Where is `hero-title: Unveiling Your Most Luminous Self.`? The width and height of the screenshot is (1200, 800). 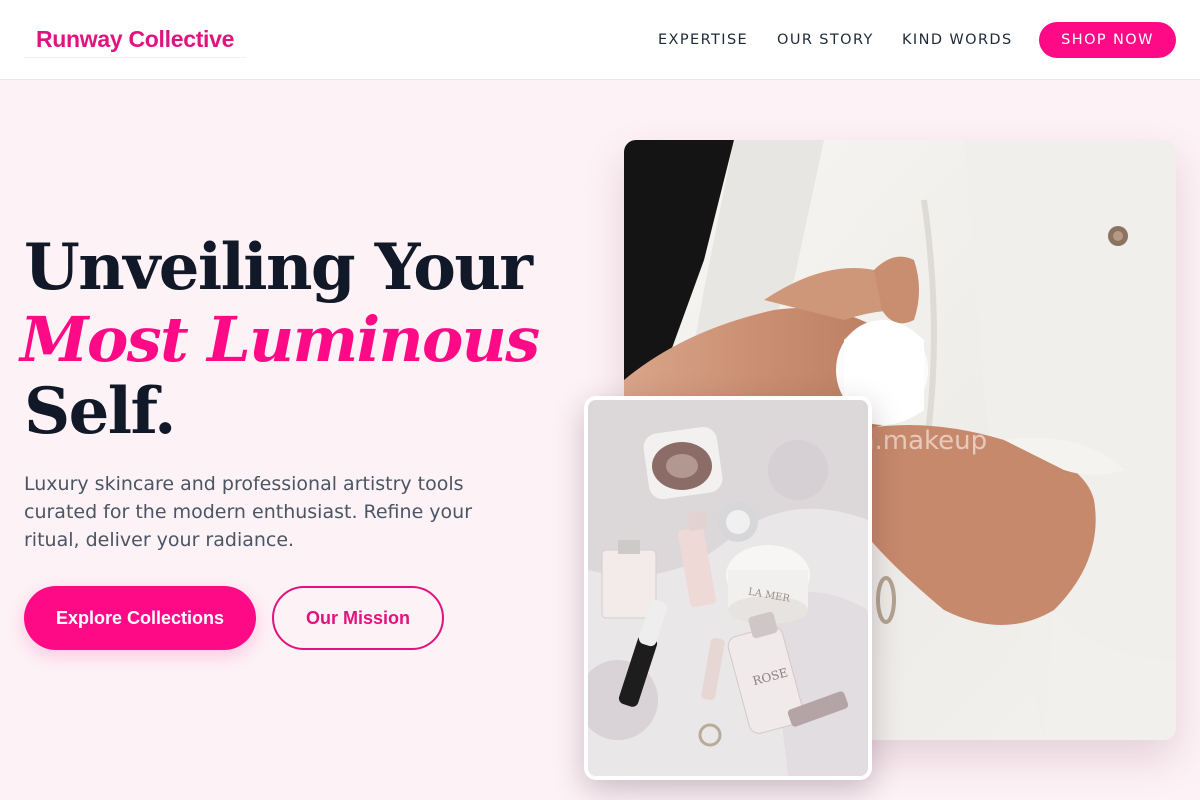 hero-title: Unveiling Your Most Luminous Self. is located at coordinates (302, 339).